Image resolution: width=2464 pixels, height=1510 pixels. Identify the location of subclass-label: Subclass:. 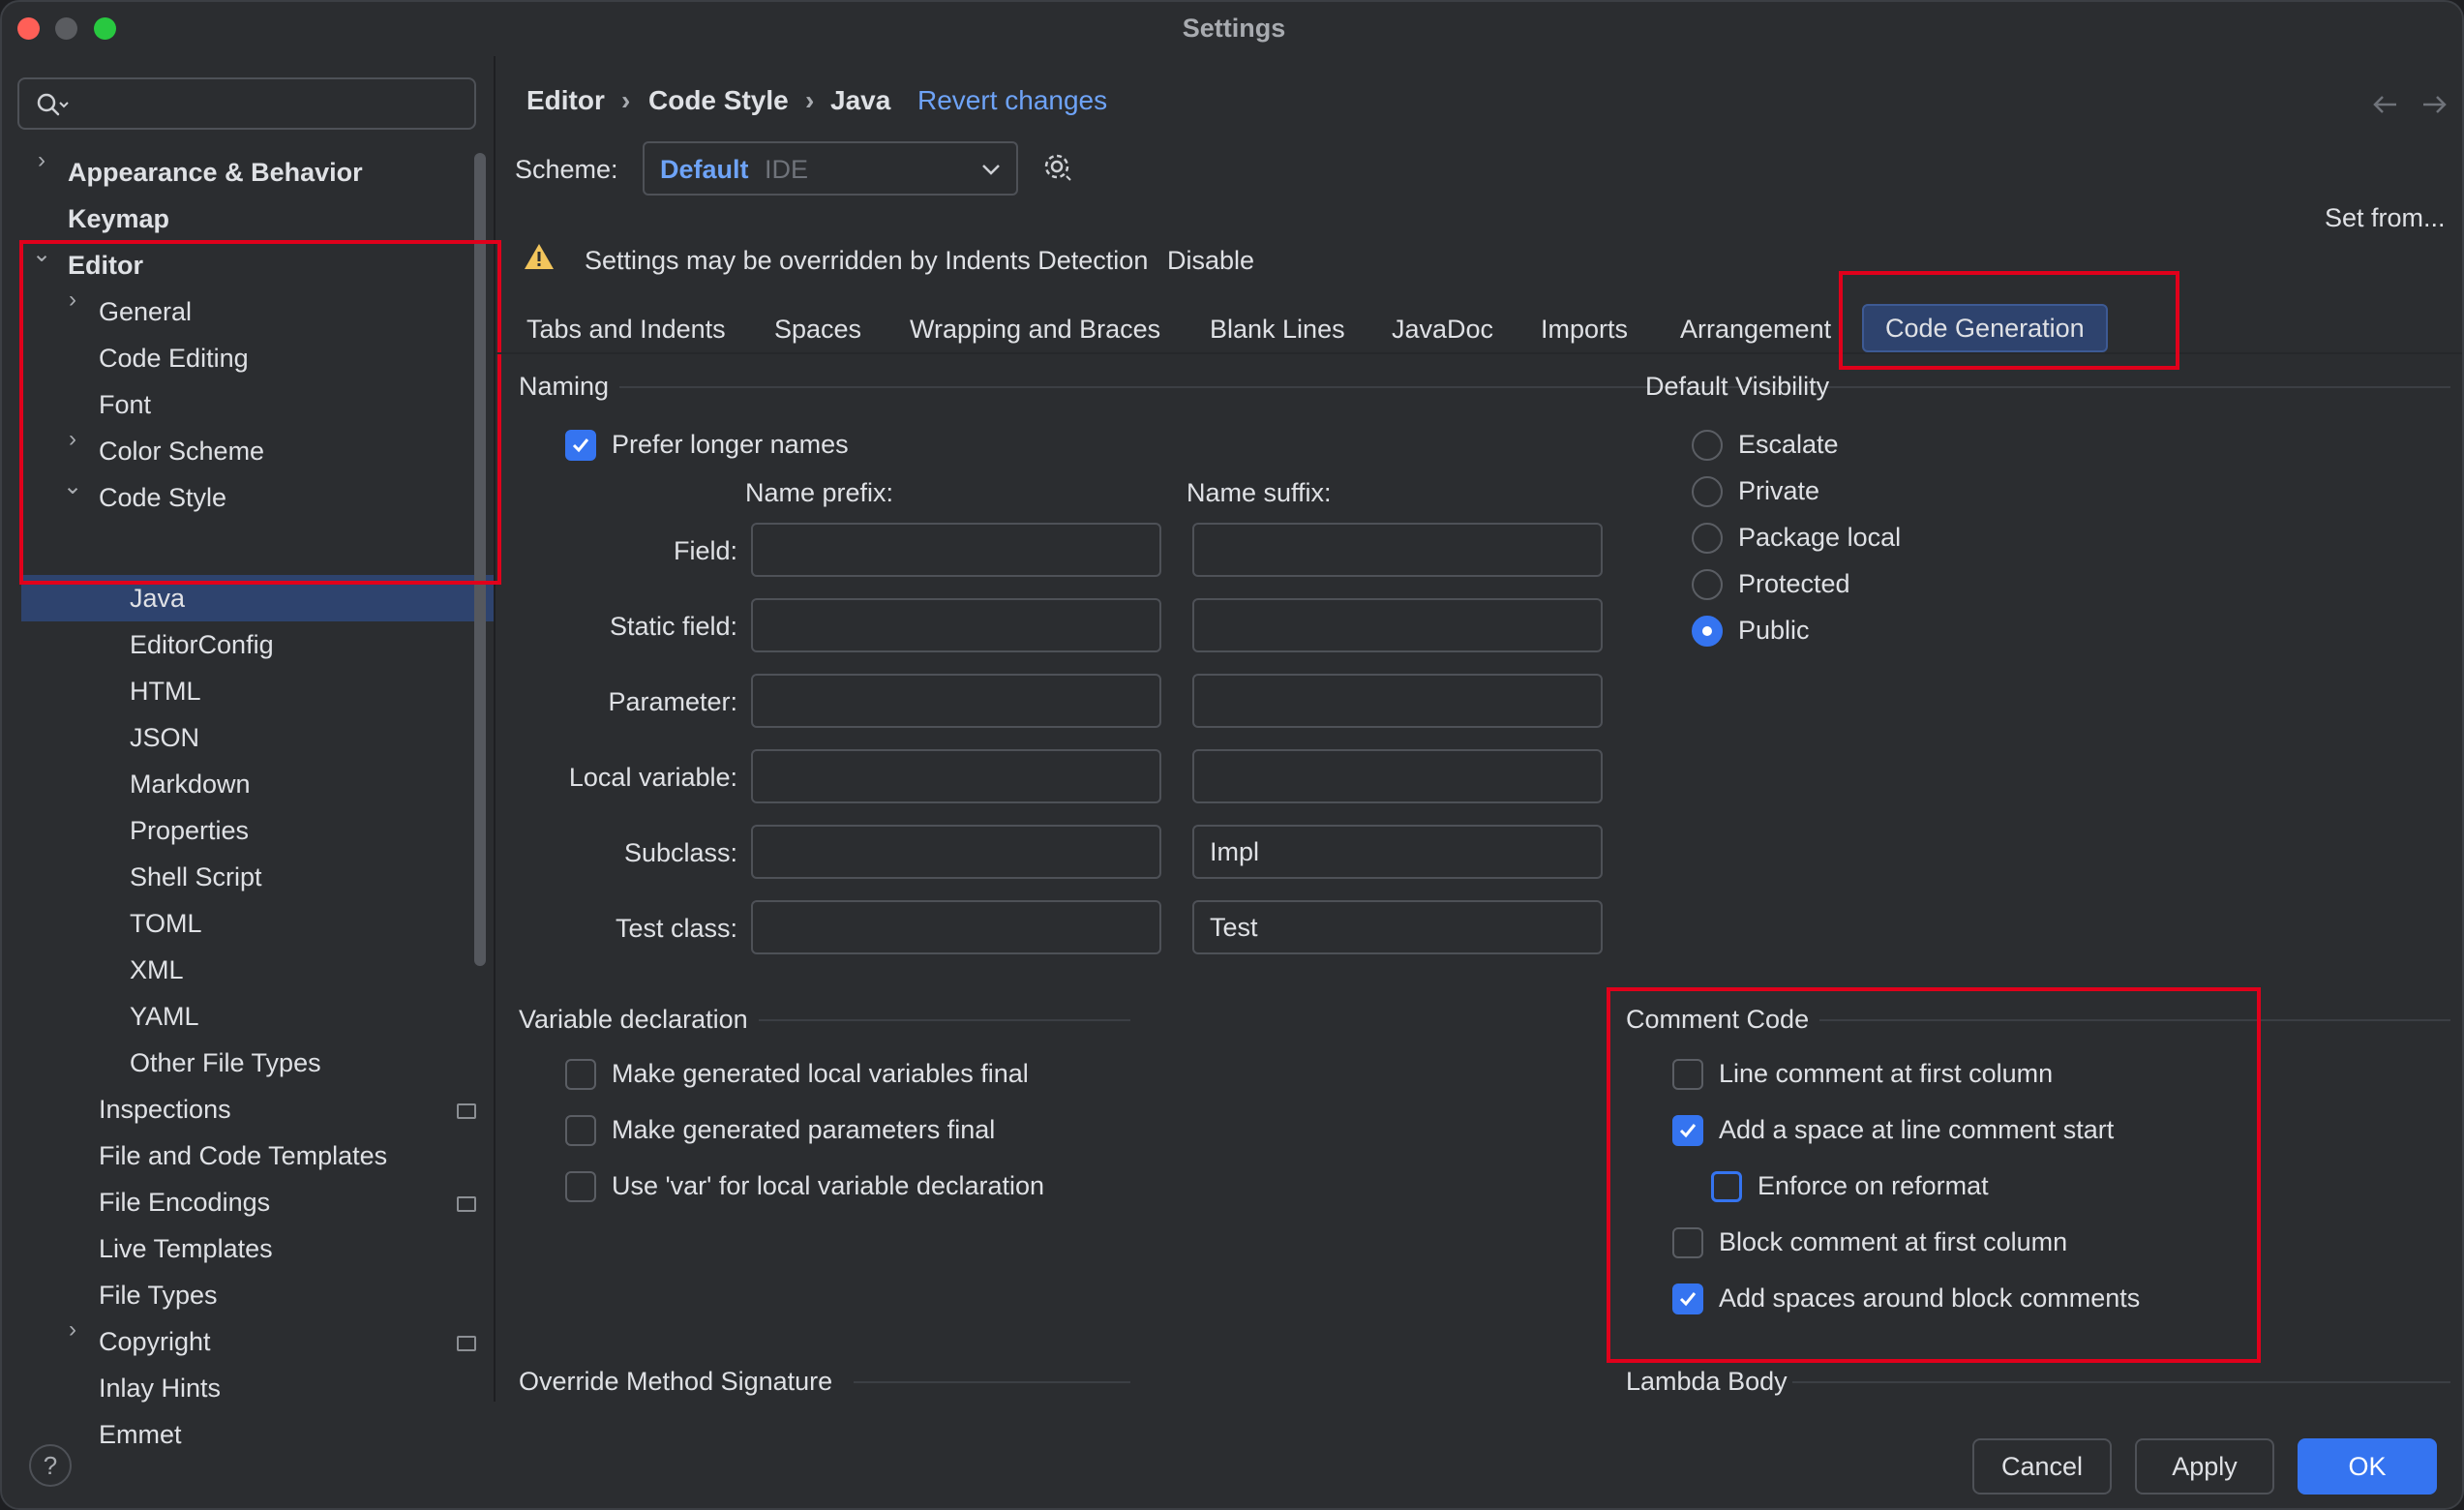
(680, 852).